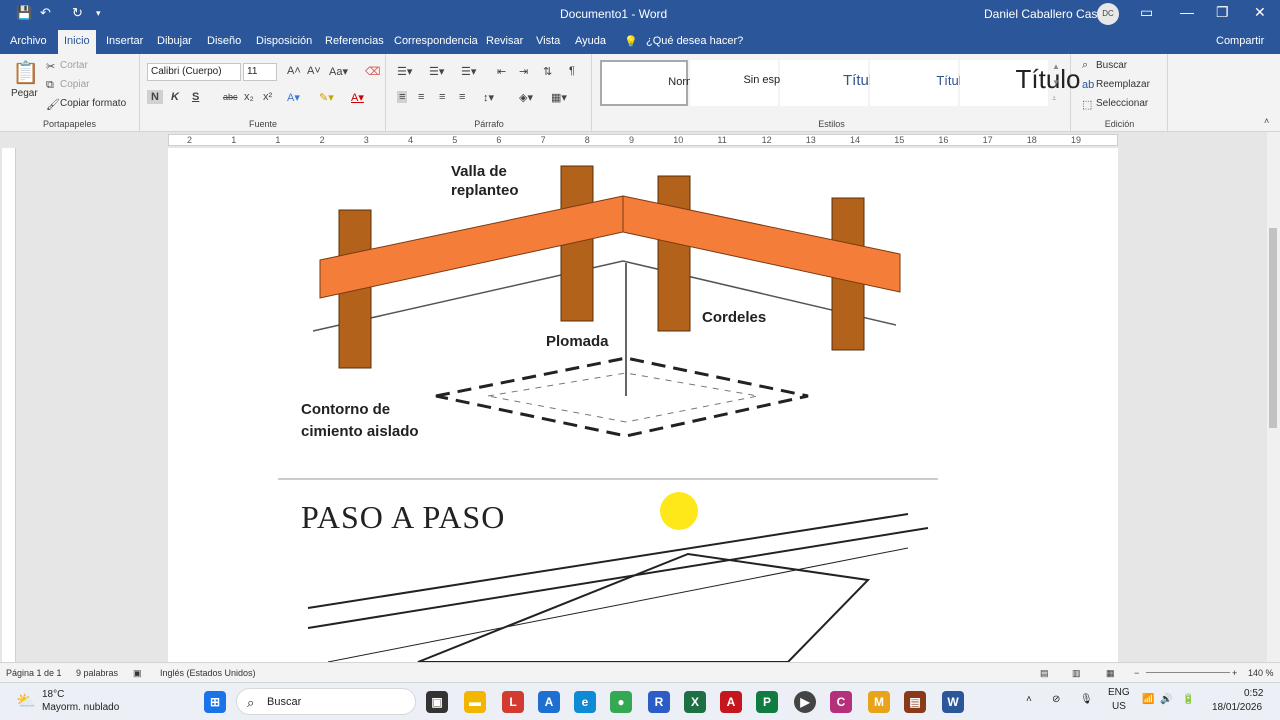 This screenshot has width=1280, height=720. I want to click on taskbar-search: ⌕ Buscar, so click(326, 701).